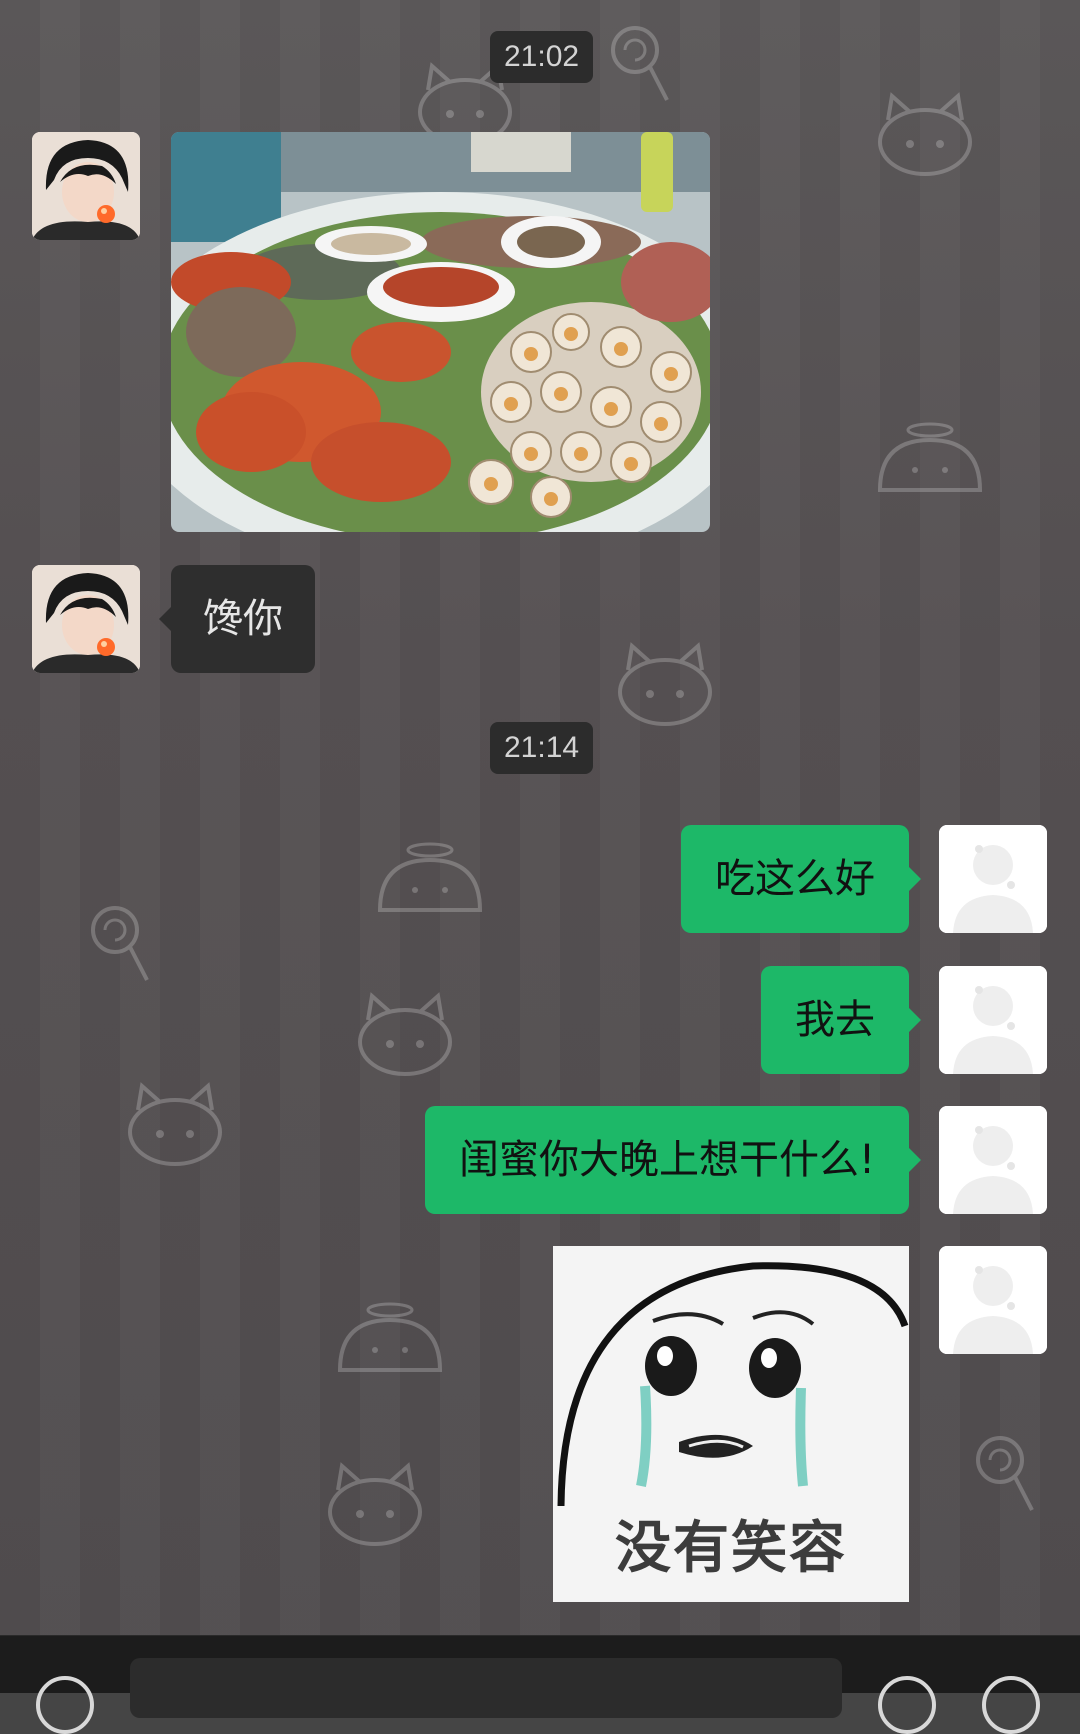 The image size is (1080, 1734). What do you see at coordinates (542, 57) in the screenshot?
I see `timestamp: 21:02` at bounding box center [542, 57].